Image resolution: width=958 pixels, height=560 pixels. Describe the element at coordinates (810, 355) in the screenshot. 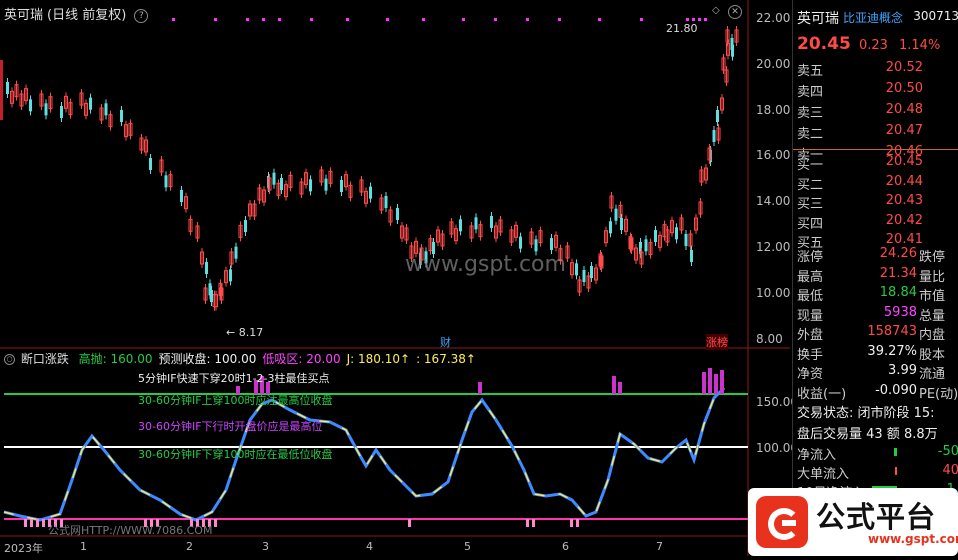

I see `stat-label: 换手` at that location.